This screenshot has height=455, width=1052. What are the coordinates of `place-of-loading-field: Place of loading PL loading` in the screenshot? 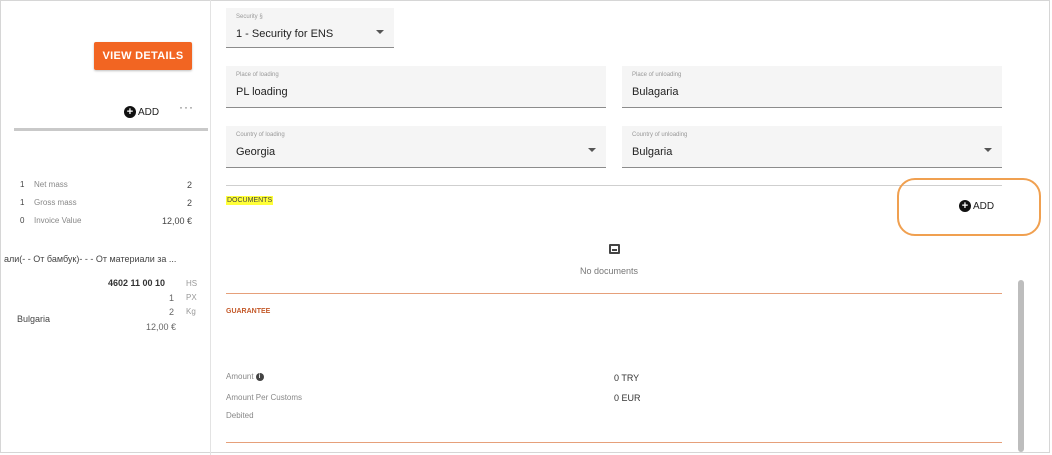 It's located at (416, 87).